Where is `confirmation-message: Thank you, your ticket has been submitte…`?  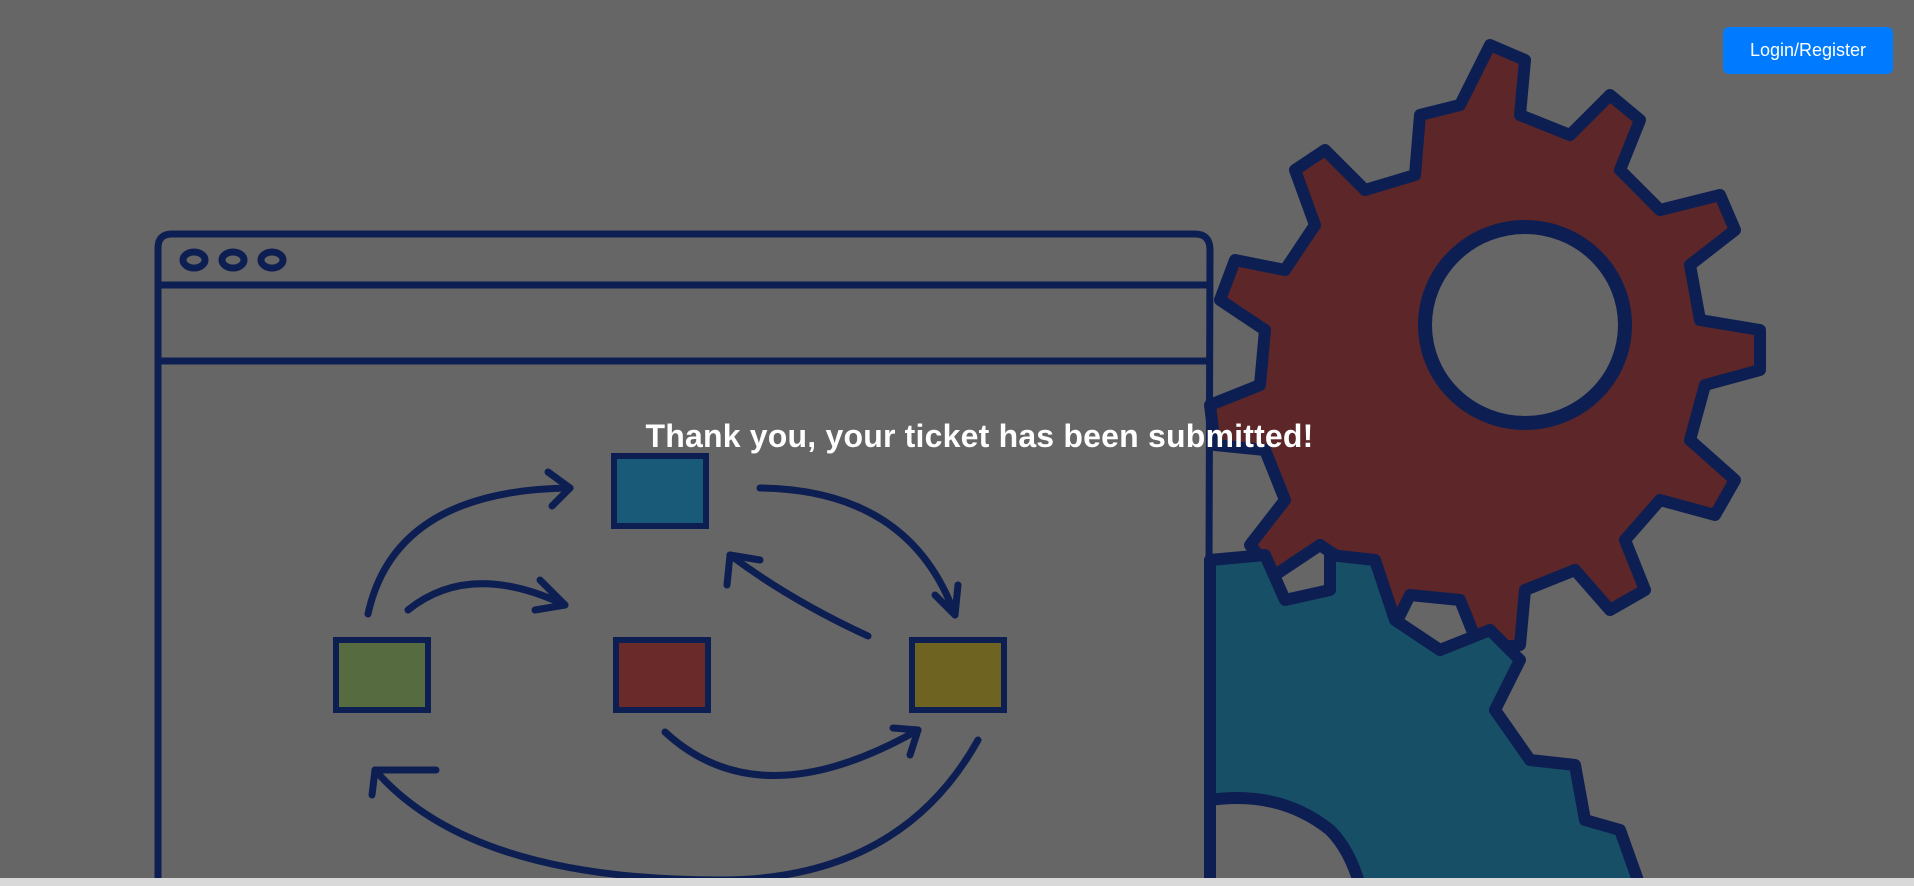 confirmation-message: Thank you, your ticket has been submitte… is located at coordinates (979, 436).